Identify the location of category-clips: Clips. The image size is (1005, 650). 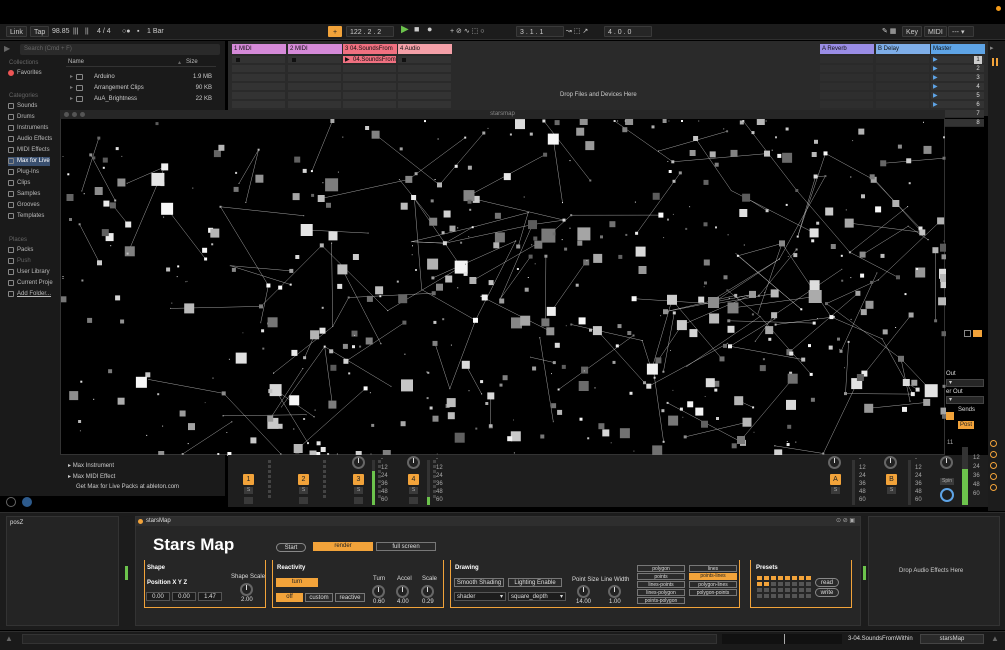
(19, 183).